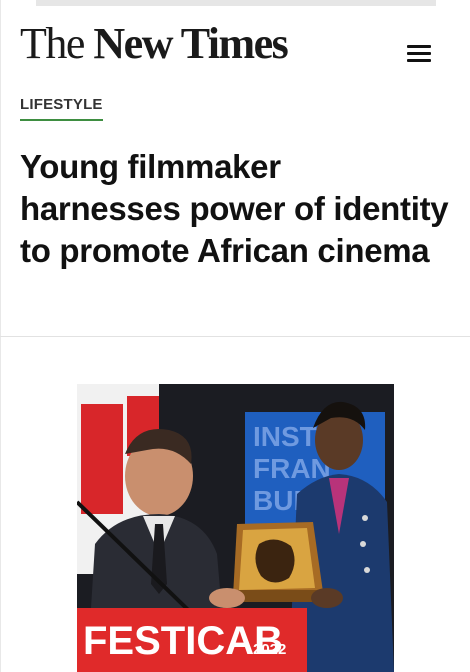 This screenshot has height=672, width=470. What do you see at coordinates (269, 649) in the screenshot?
I see `trophy-year-text: 2022` at bounding box center [269, 649].